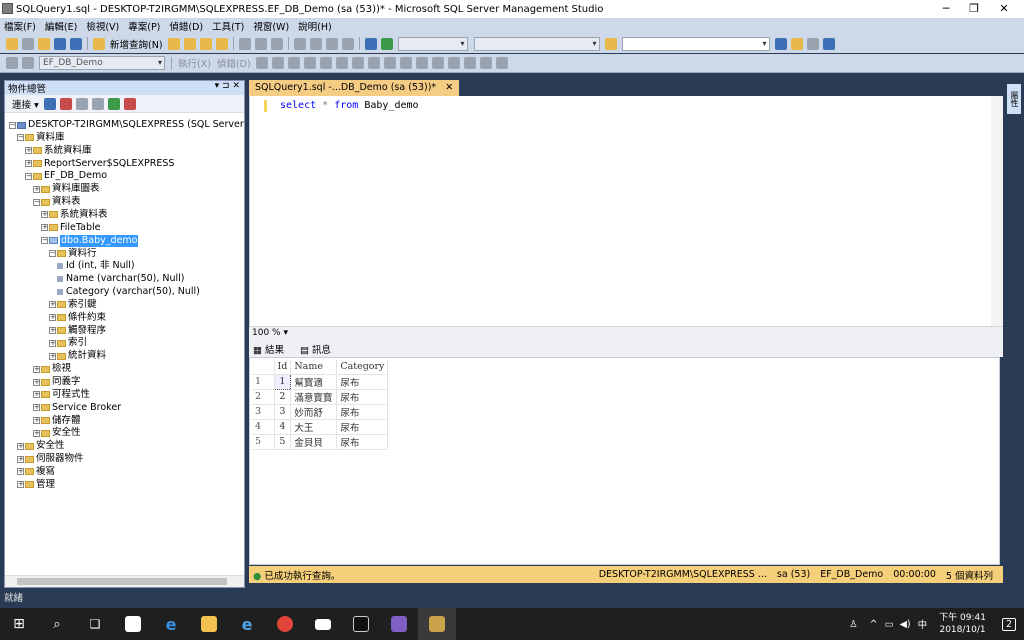  I want to click on results-text-icon, so click(389, 63).